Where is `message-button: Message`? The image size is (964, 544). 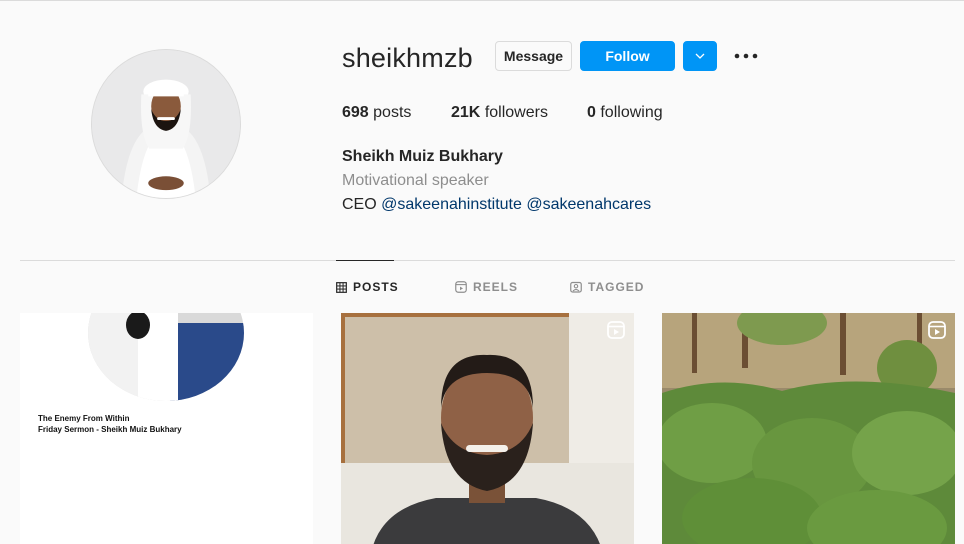 message-button: Message is located at coordinates (533, 56).